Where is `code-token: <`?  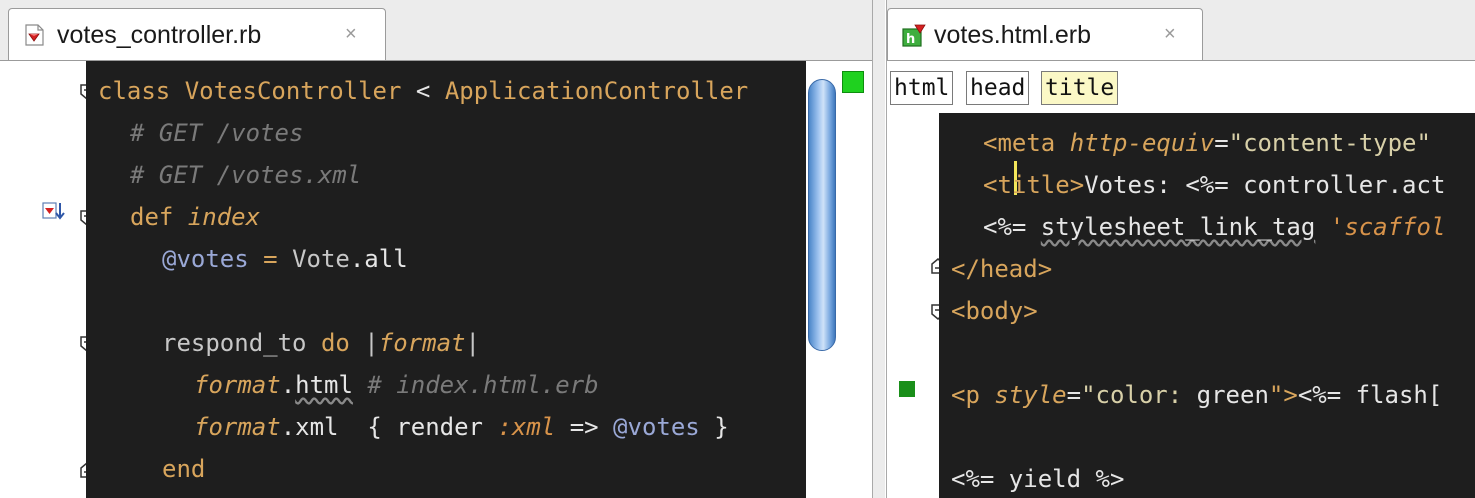 code-token: < is located at coordinates (423, 91).